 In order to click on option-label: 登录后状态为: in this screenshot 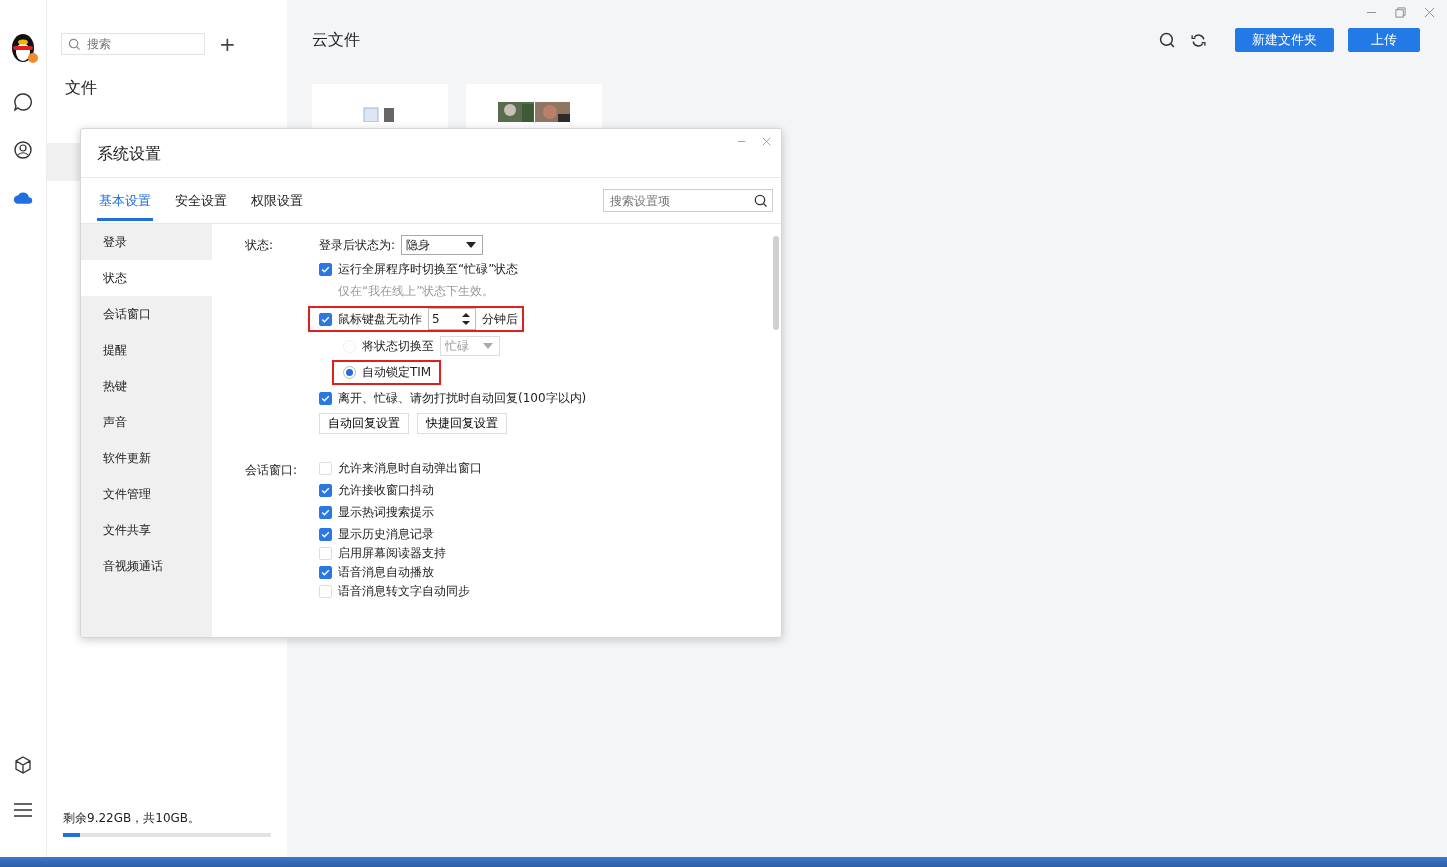, I will do `click(357, 245)`.